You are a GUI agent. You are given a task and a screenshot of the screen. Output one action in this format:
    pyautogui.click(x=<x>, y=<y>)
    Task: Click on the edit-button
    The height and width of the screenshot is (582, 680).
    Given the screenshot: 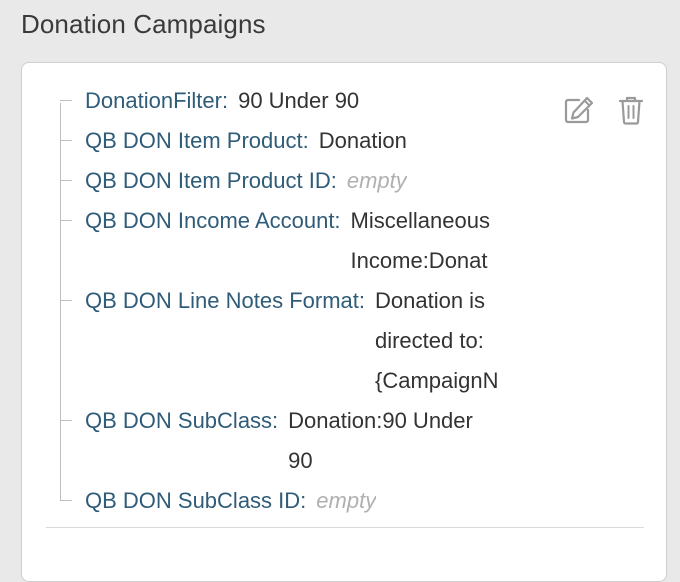 What is the action you would take?
    pyautogui.click(x=579, y=110)
    